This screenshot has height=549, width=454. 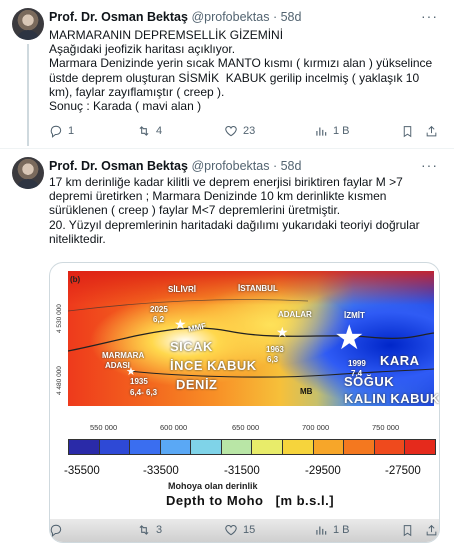 What do you see at coordinates (305, 500) in the screenshot?
I see `unit-suffix: [m b.s.l.]` at bounding box center [305, 500].